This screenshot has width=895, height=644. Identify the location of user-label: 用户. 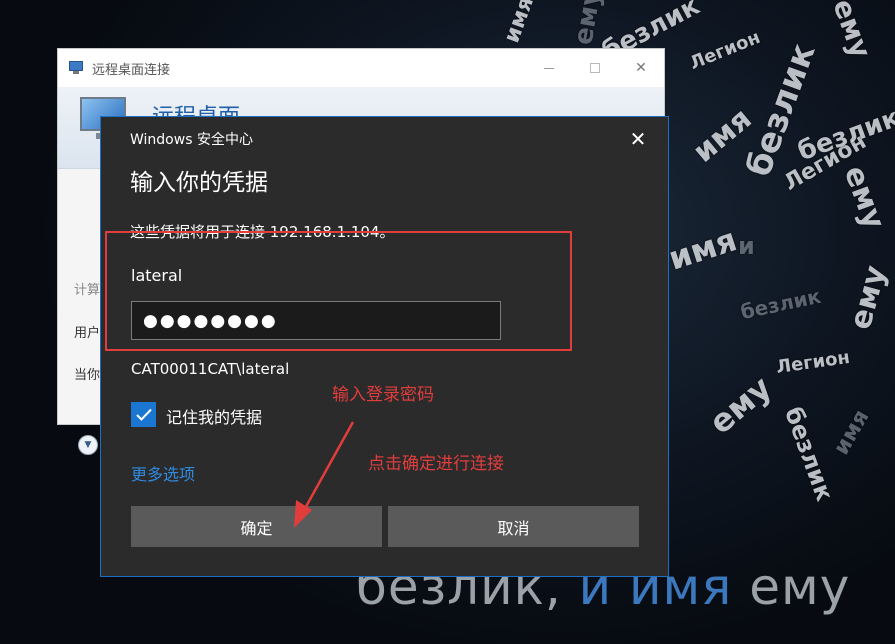
(87, 333).